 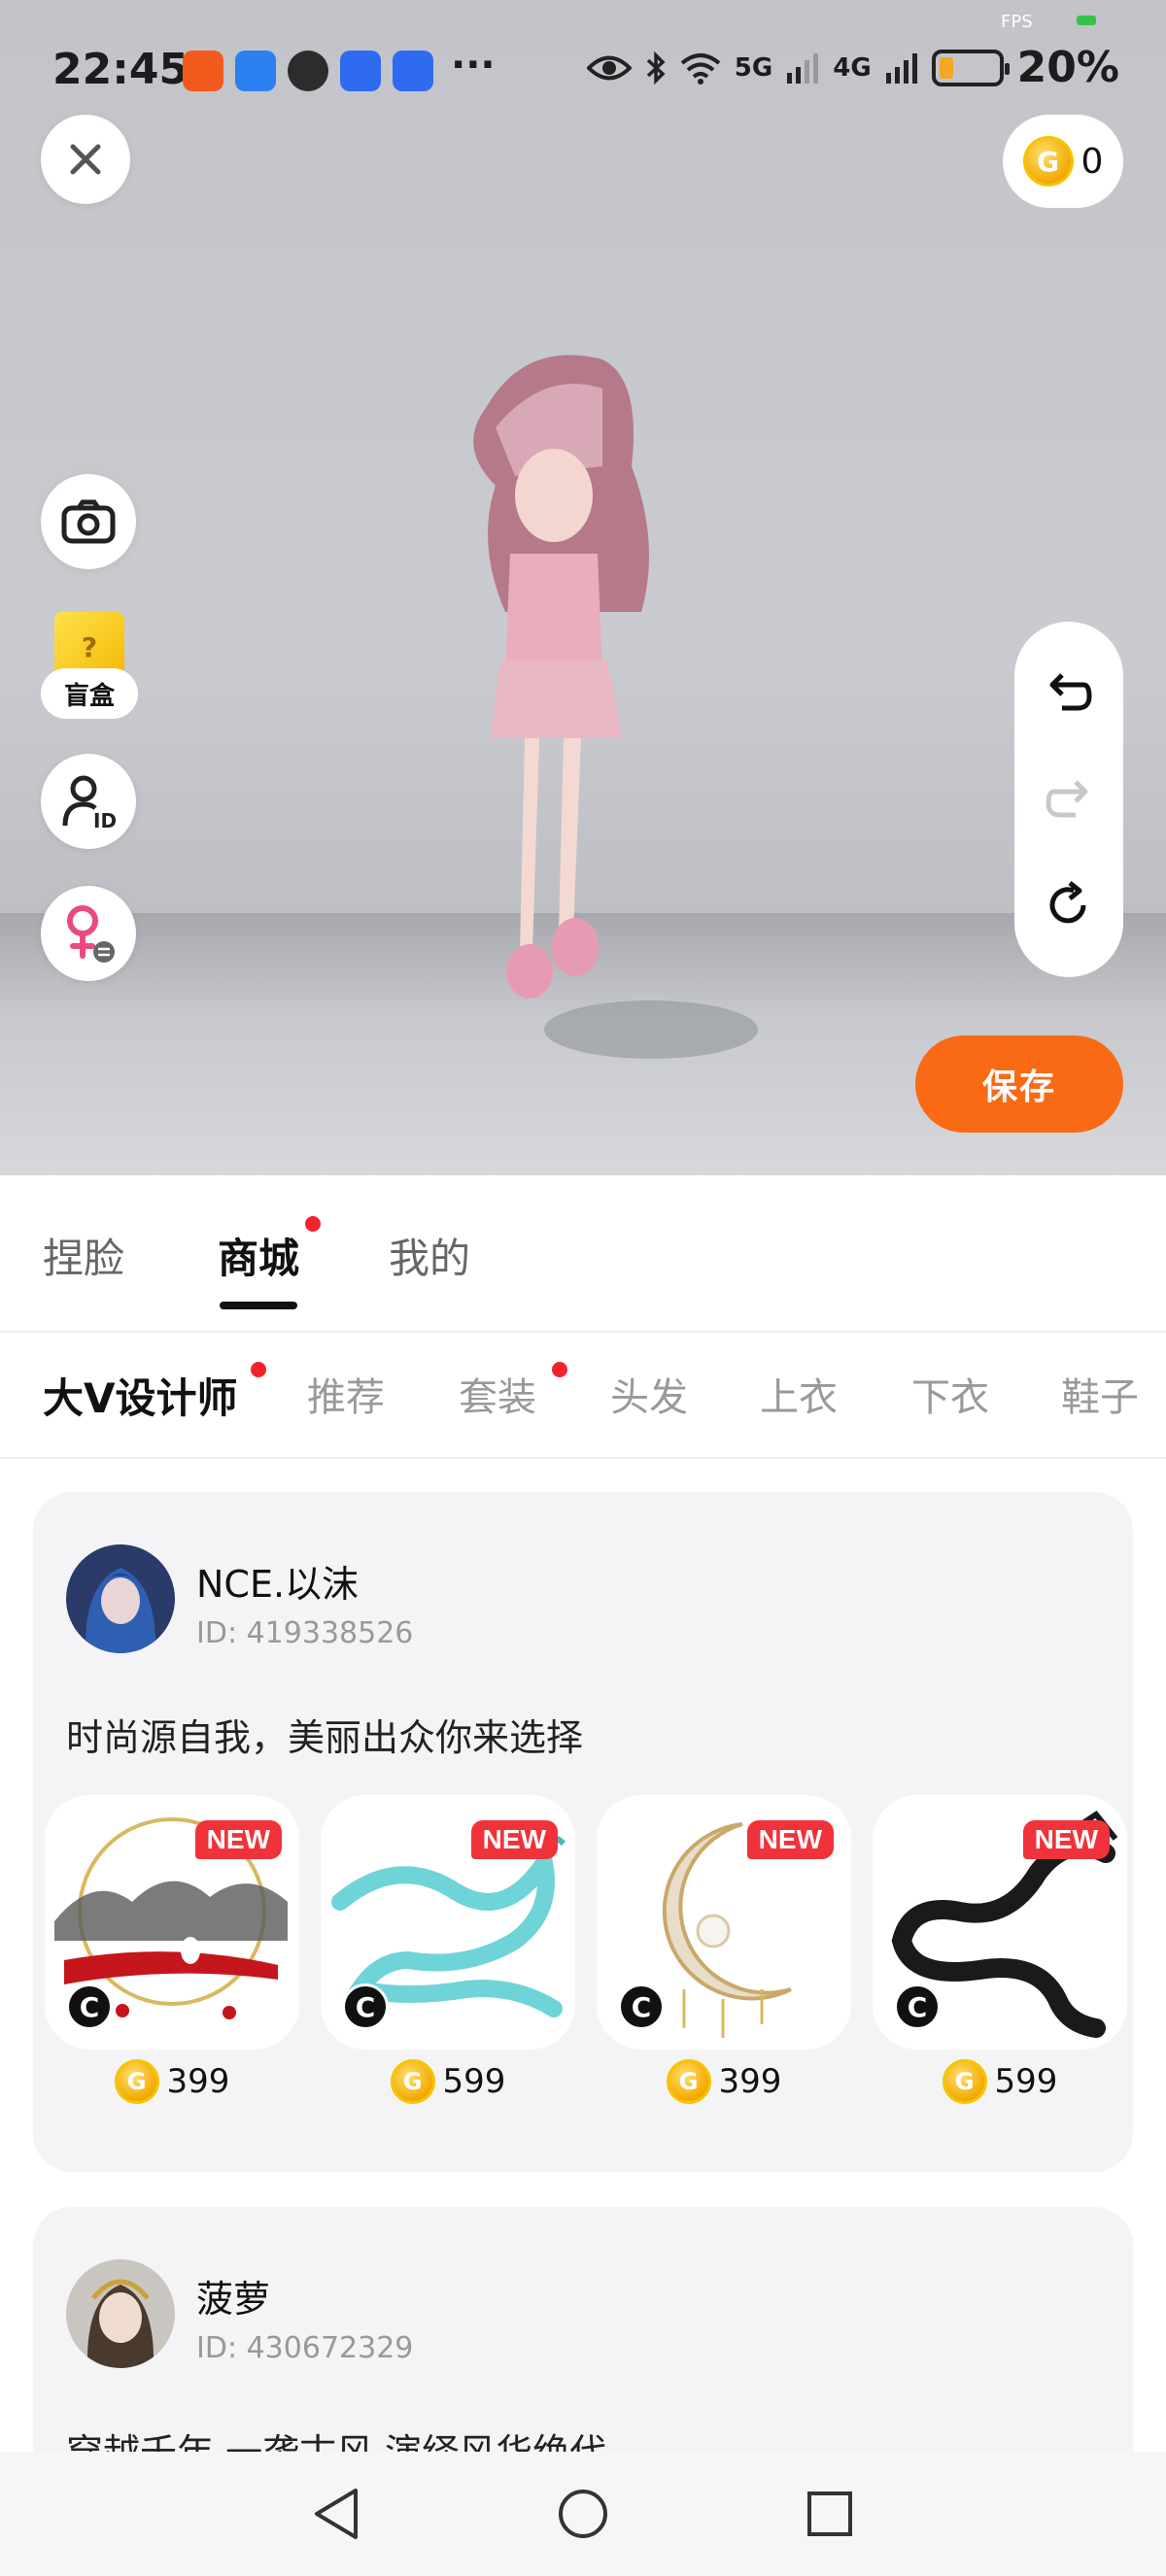 What do you see at coordinates (649, 1394) in the screenshot?
I see `category-tab-hair: 头发` at bounding box center [649, 1394].